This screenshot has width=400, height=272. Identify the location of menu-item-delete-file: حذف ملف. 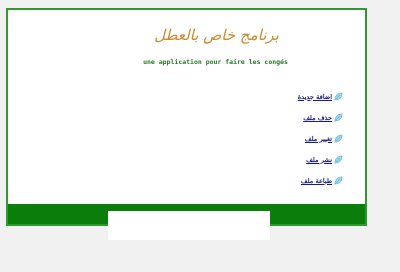
(323, 117).